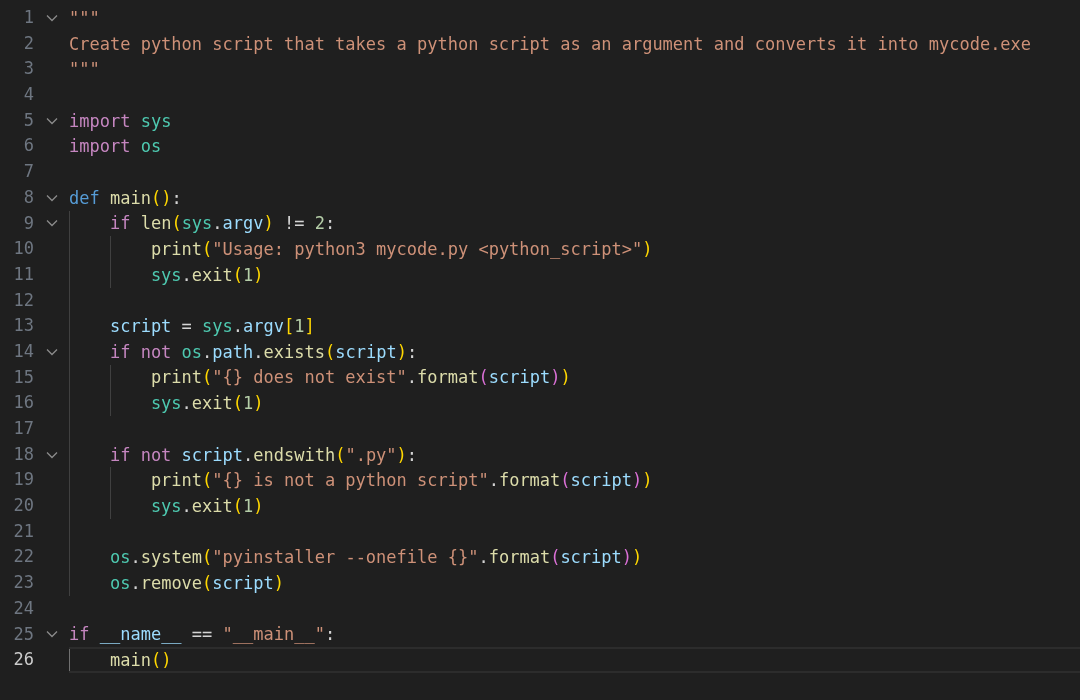  I want to click on line-number: 16, so click(23, 403).